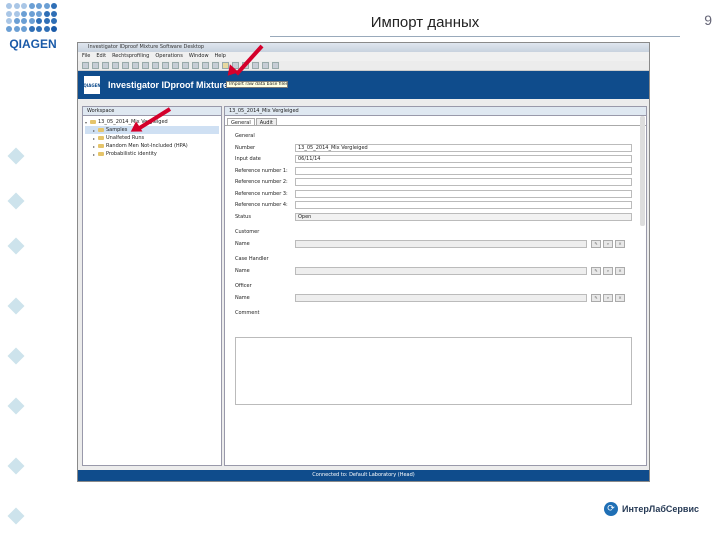 This screenshot has width=720, height=540. I want to click on officer-search-icon: ⌕, so click(608, 297).